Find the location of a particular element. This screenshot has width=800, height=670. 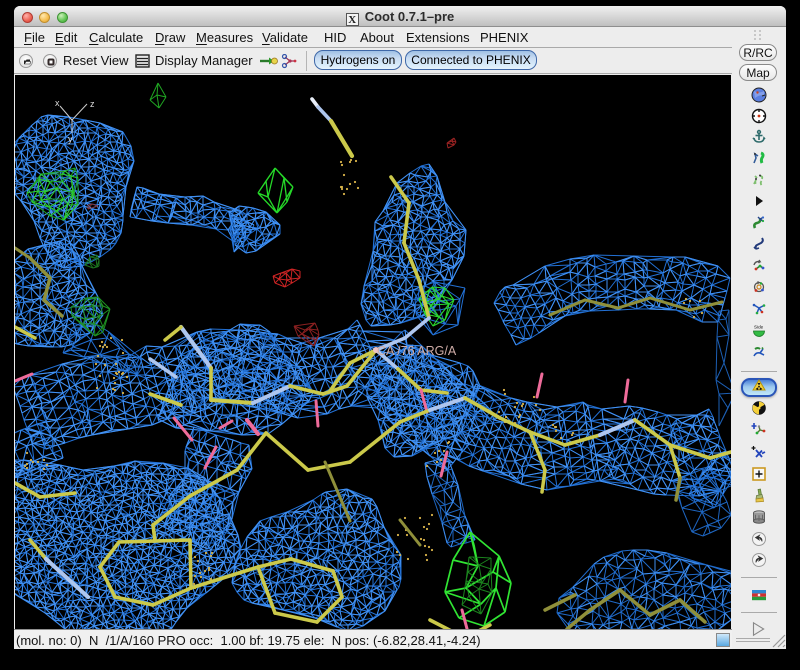

svg-text: x is located at coordinates (57, 103).